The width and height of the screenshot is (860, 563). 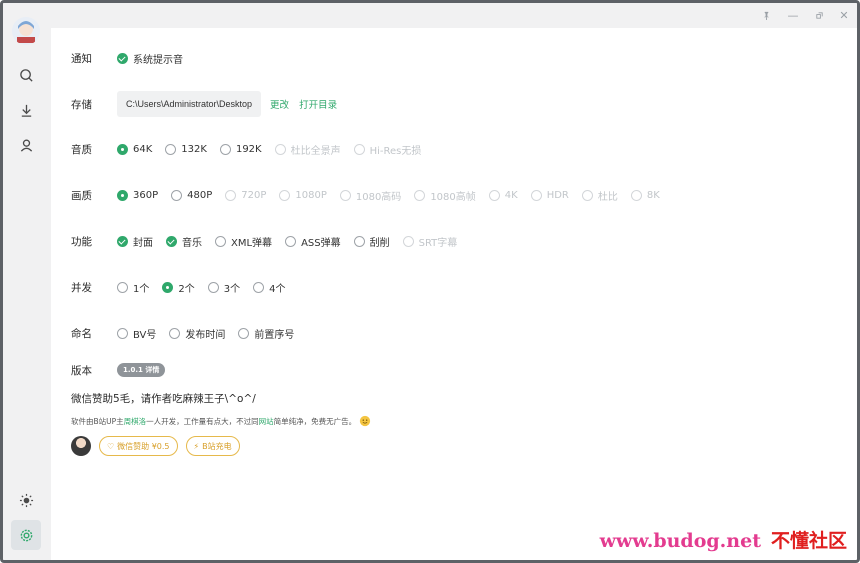 What do you see at coordinates (81, 370) in the screenshot?
I see `version-label: 版本` at bounding box center [81, 370].